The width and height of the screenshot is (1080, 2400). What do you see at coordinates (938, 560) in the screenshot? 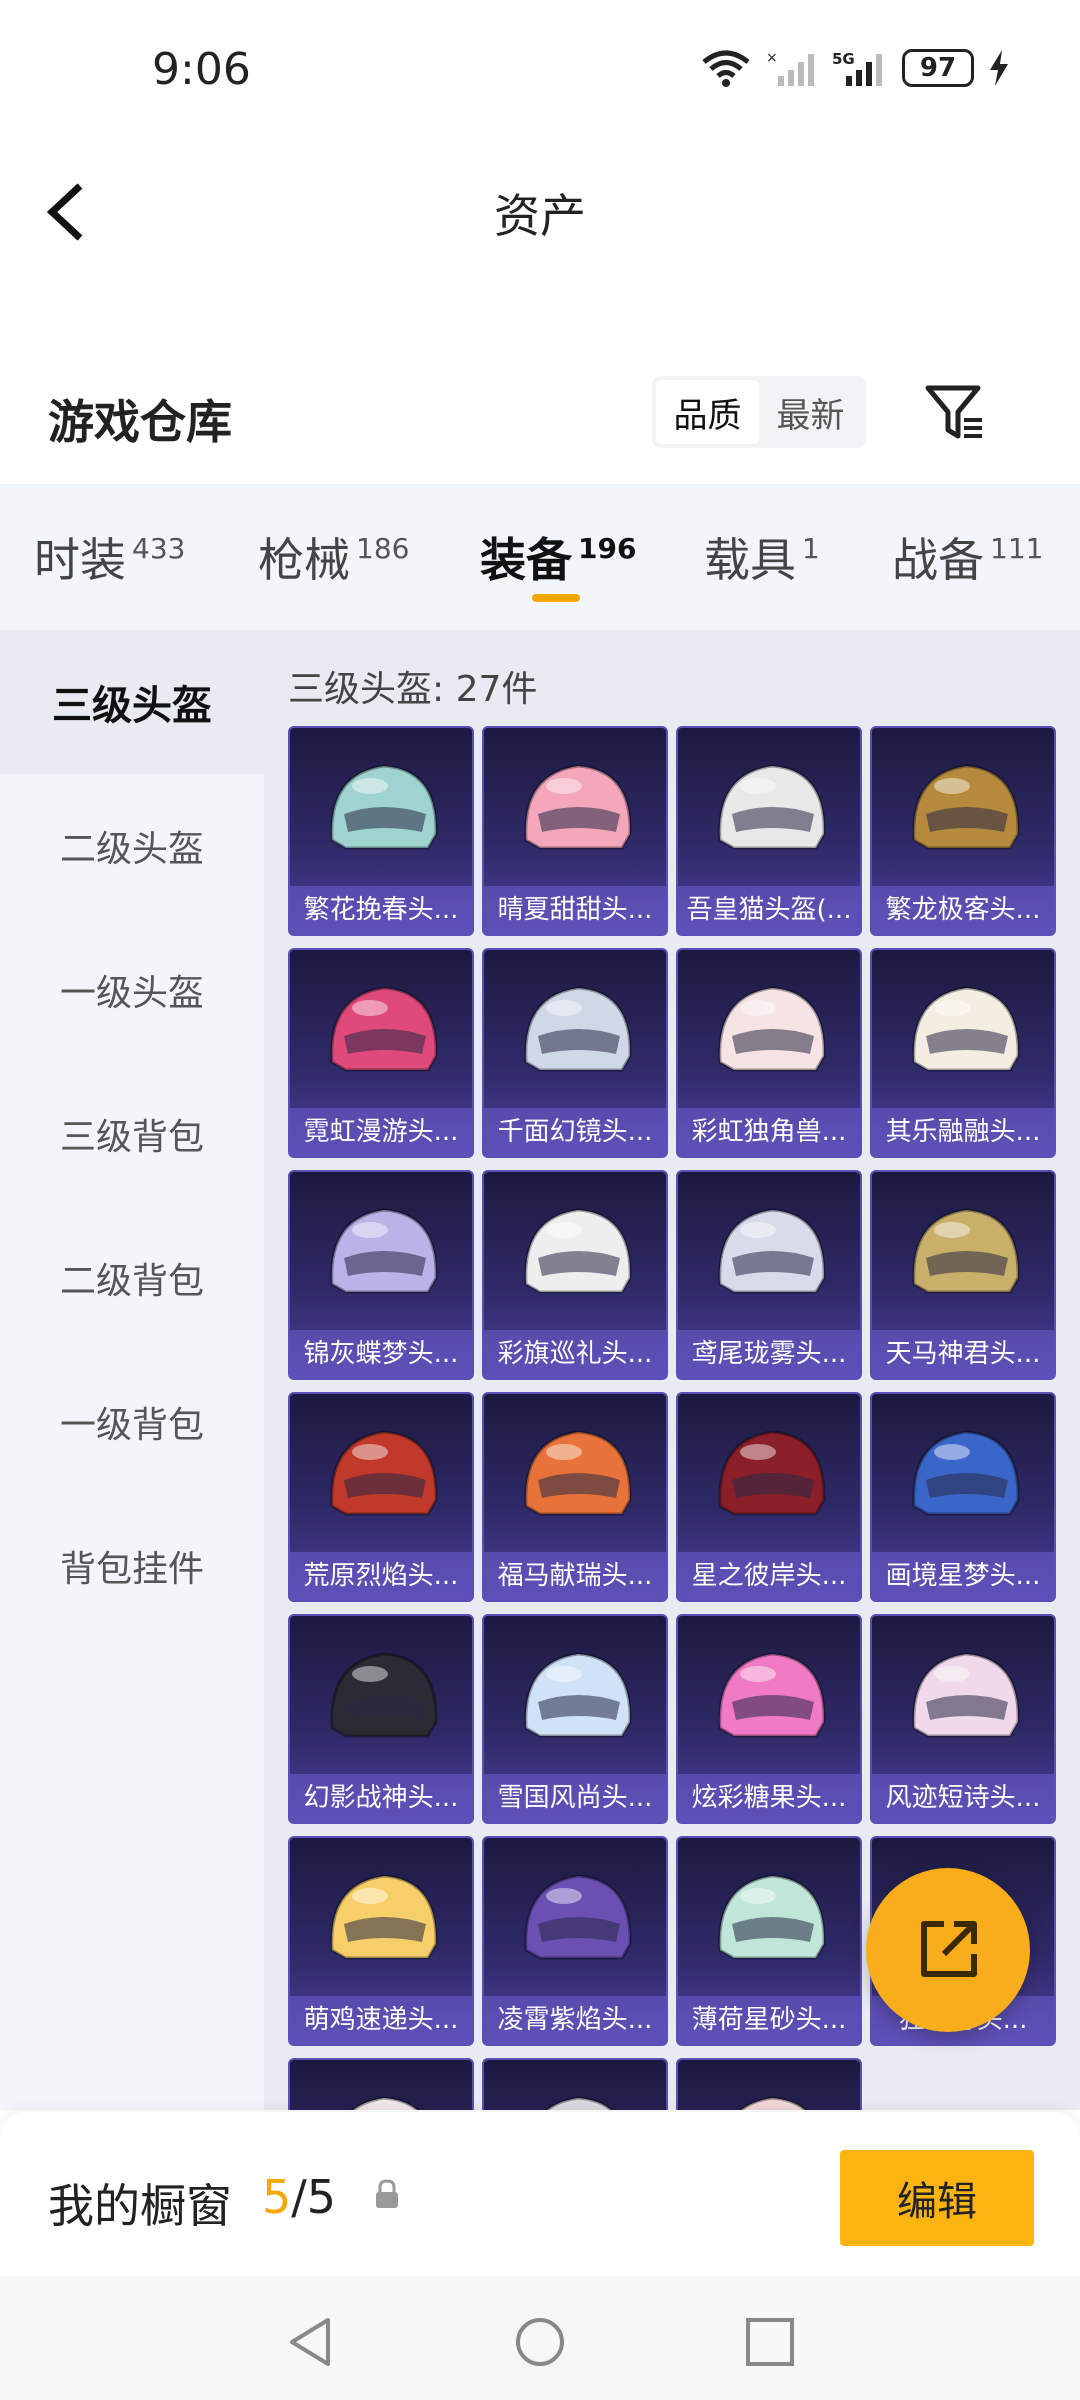
I see `tab-label: 战备` at bounding box center [938, 560].